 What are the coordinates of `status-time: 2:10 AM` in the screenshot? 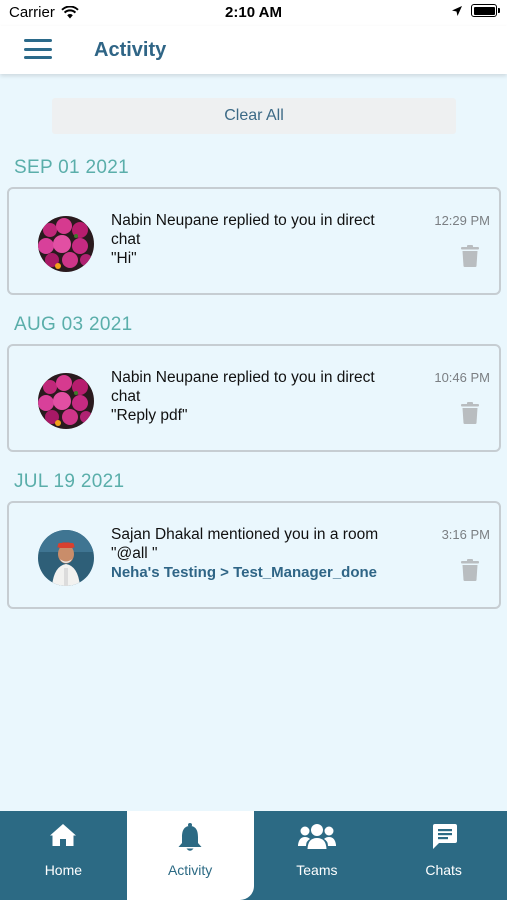 It's located at (253, 12).